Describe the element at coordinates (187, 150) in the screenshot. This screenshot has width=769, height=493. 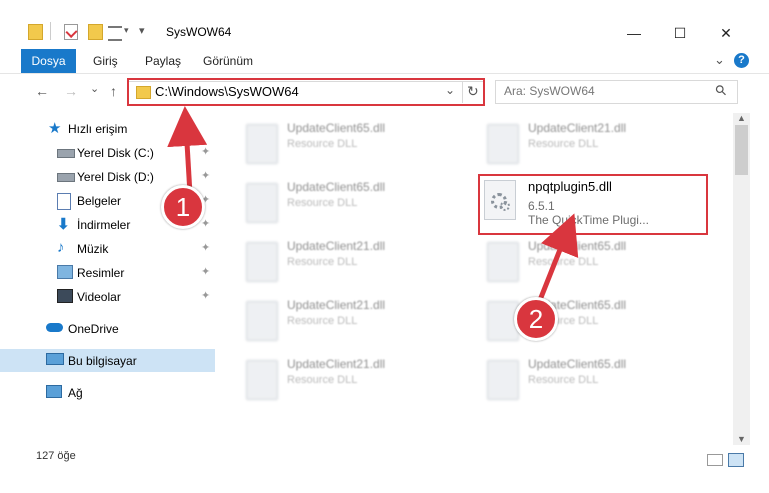
I see `arrow-to-address-bar` at that location.